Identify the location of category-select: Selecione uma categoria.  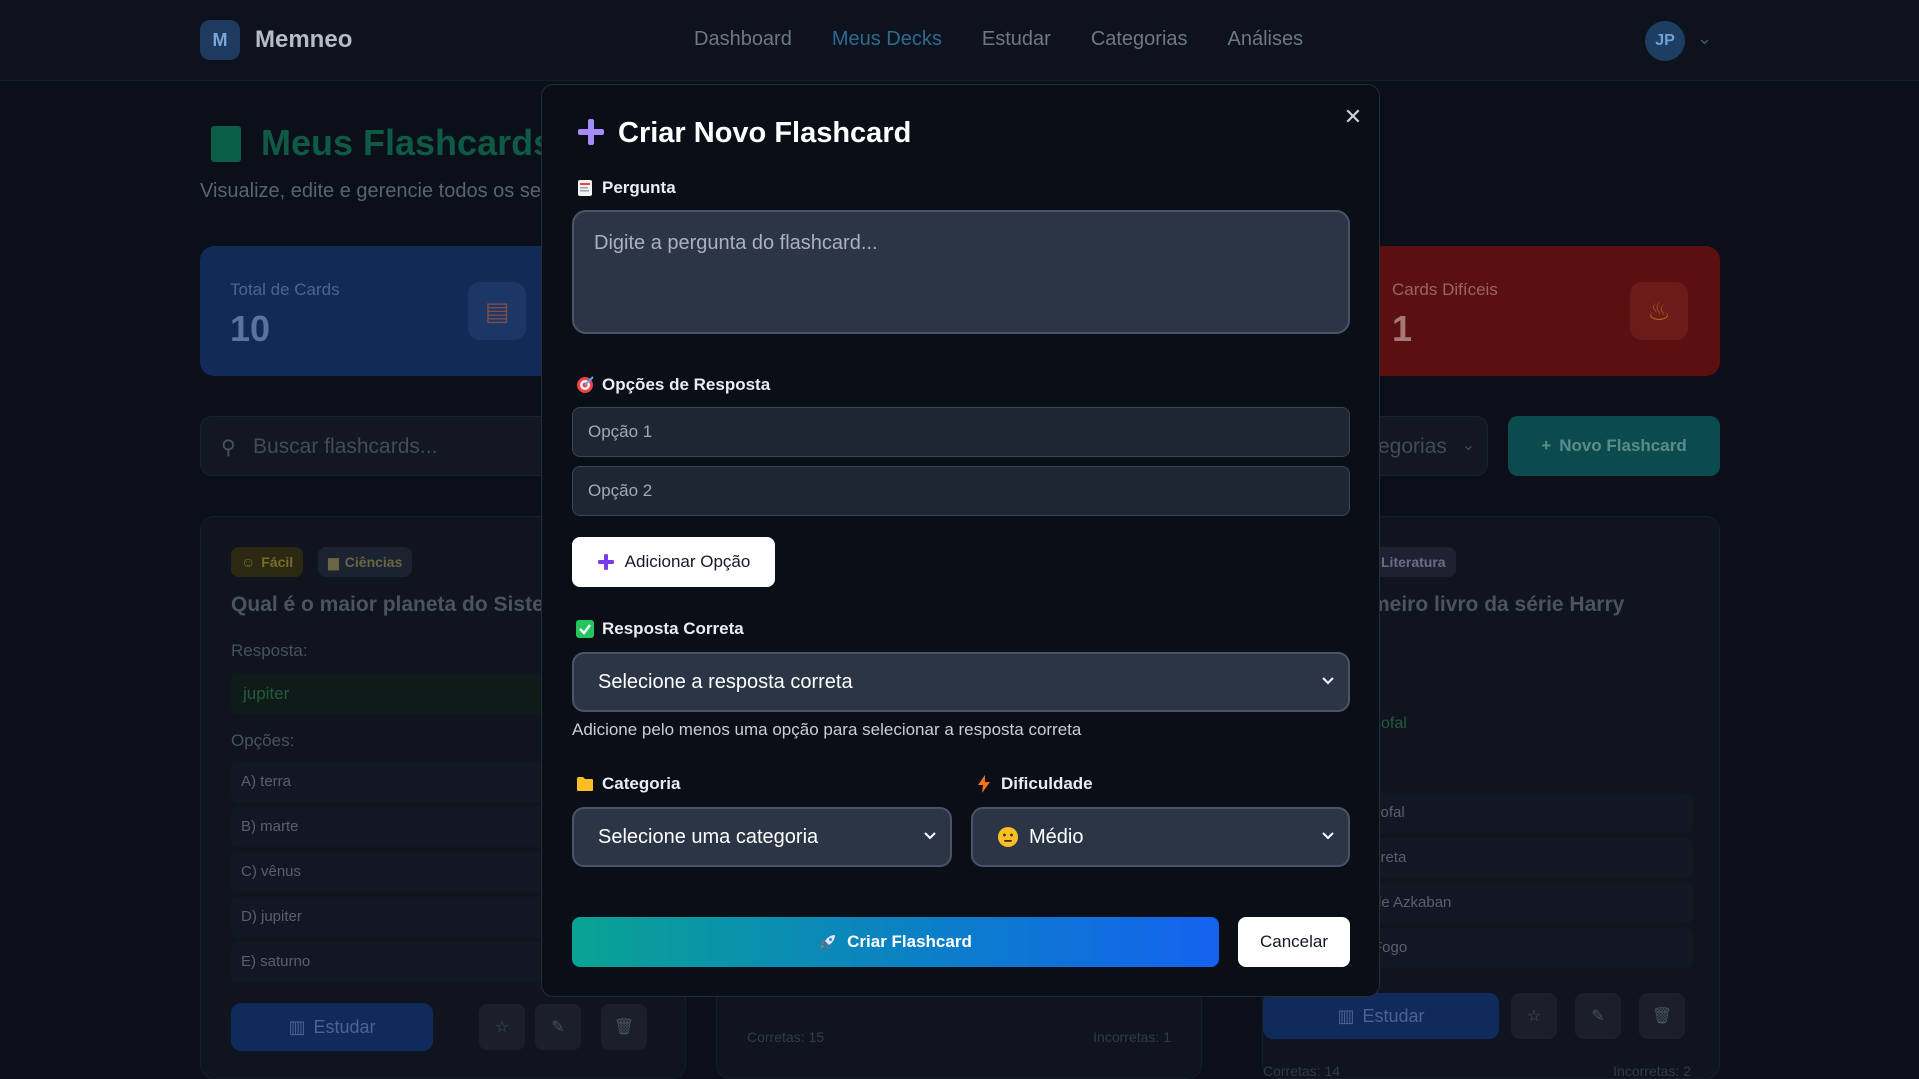
(762, 837).